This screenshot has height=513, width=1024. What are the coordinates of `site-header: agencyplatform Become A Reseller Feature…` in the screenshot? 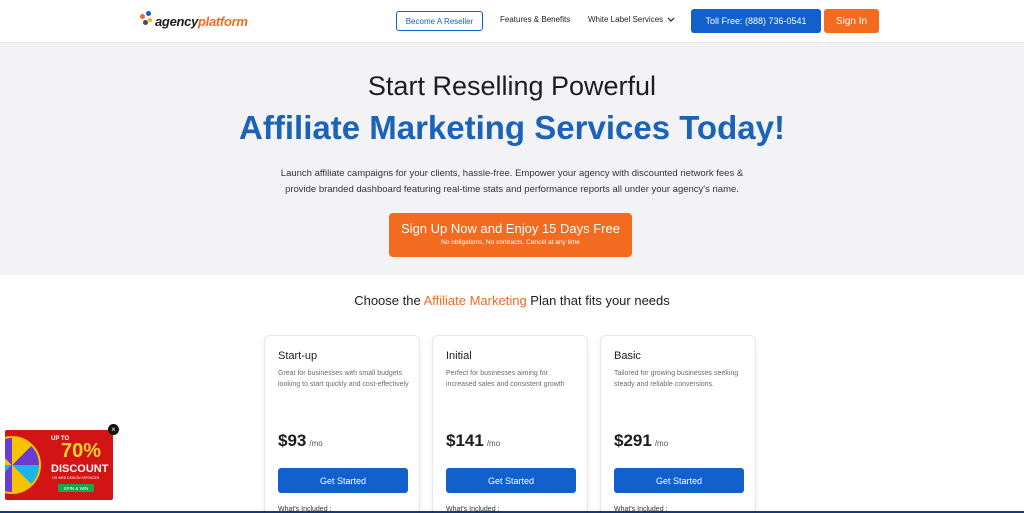 It's located at (512, 21).